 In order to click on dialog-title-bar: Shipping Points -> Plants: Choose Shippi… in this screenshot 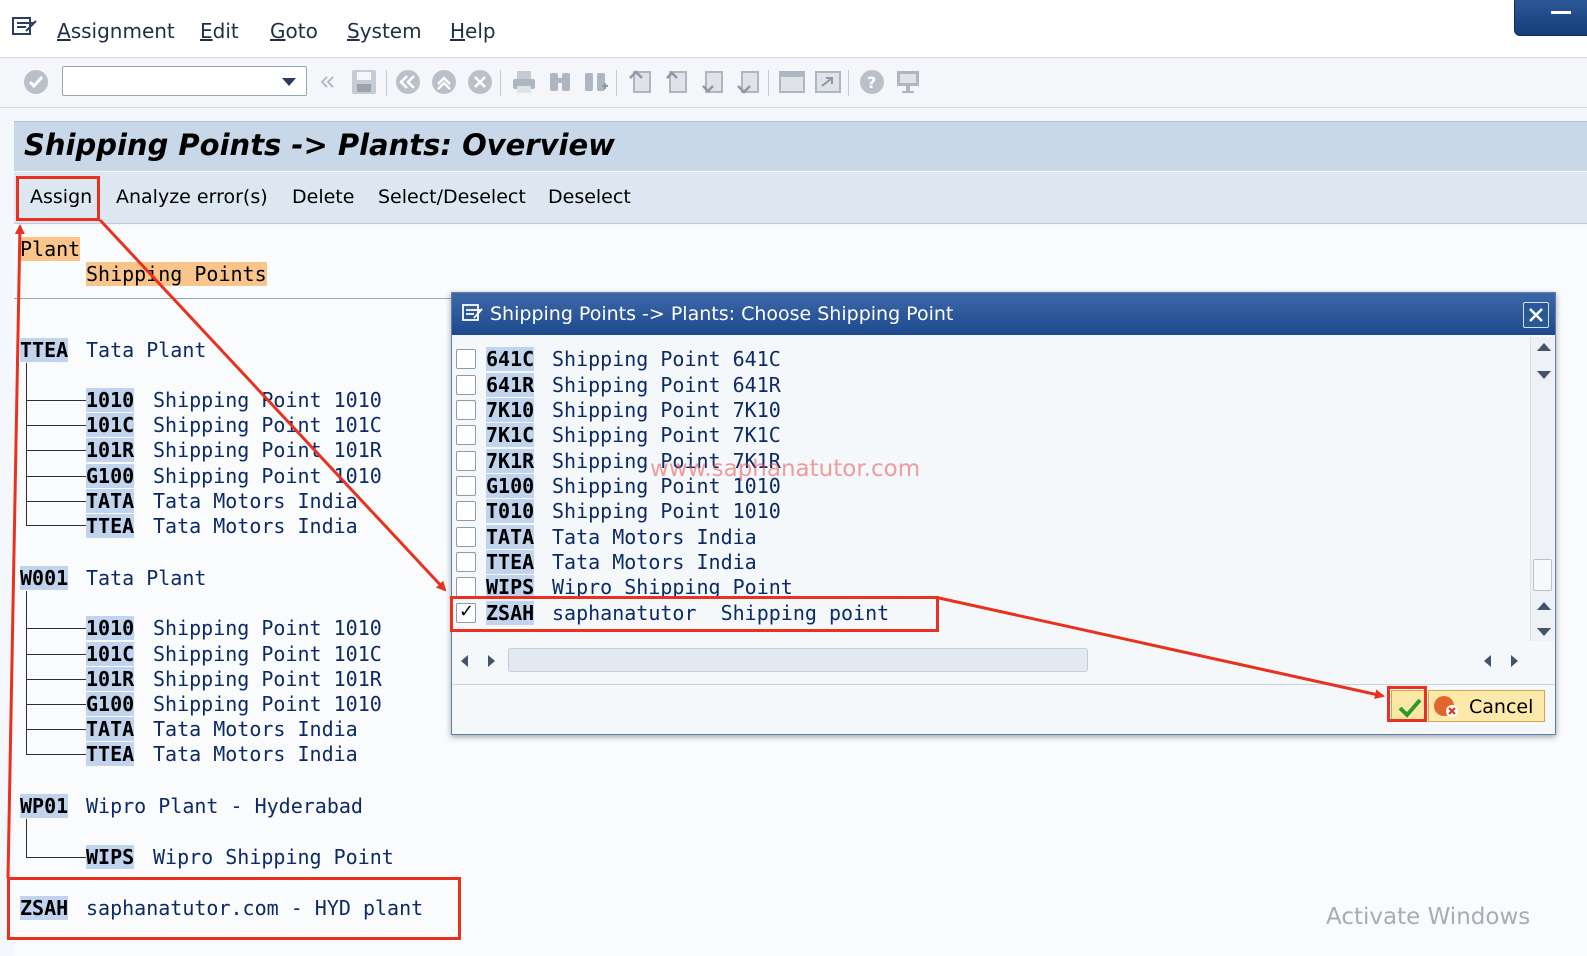, I will do `click(1003, 314)`.